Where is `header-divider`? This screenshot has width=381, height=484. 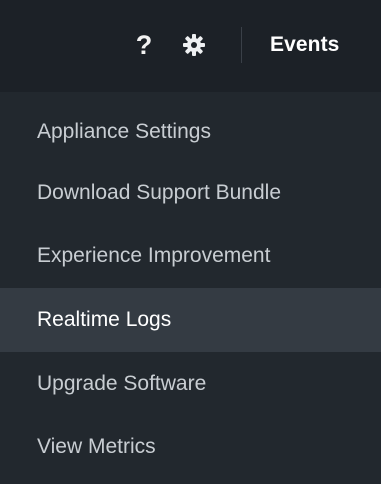
header-divider is located at coordinates (241, 45).